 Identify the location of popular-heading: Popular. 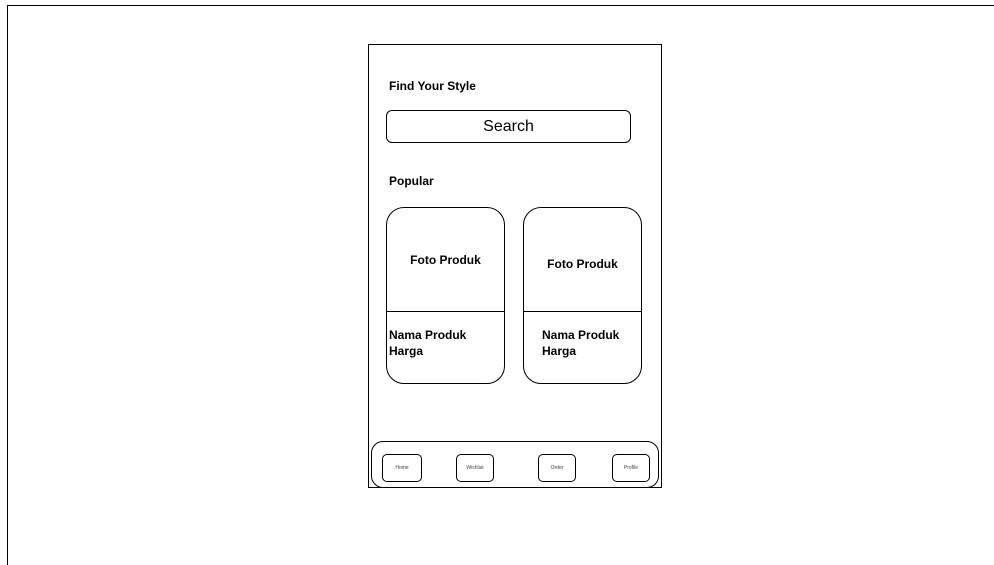
(411, 181).